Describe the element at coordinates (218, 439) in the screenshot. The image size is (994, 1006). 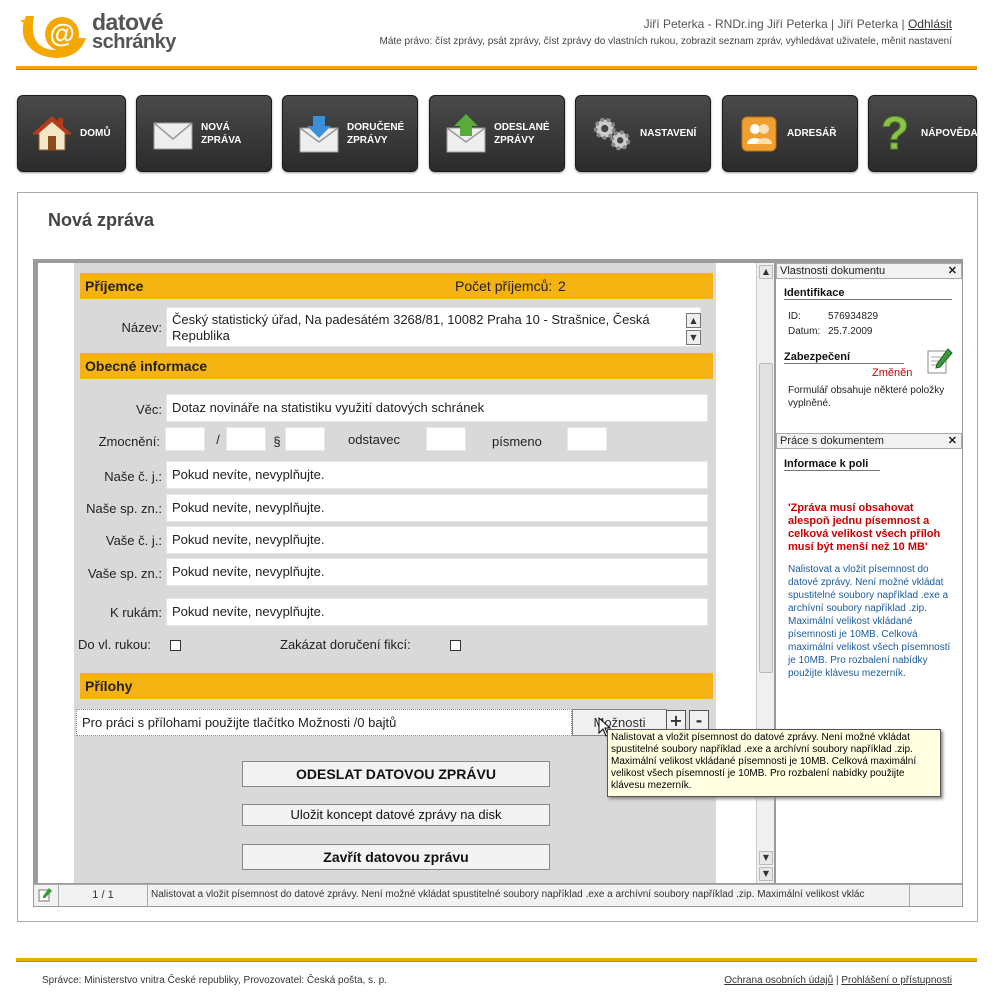
I see `slash-label: /` at that location.